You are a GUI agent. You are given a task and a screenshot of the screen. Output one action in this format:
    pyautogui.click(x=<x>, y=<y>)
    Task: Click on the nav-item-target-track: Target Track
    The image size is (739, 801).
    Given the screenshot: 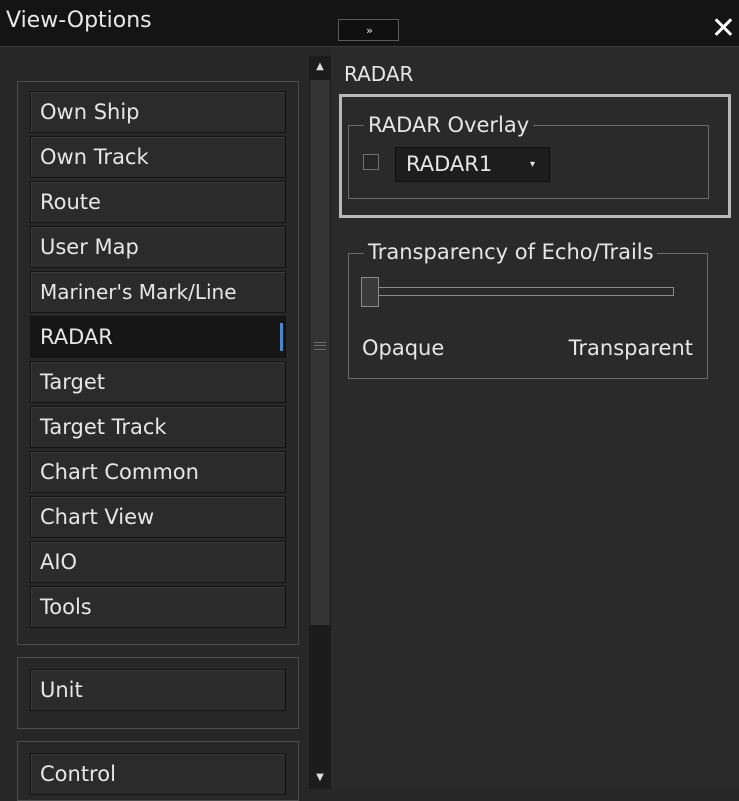 What is the action you would take?
    pyautogui.click(x=158, y=427)
    